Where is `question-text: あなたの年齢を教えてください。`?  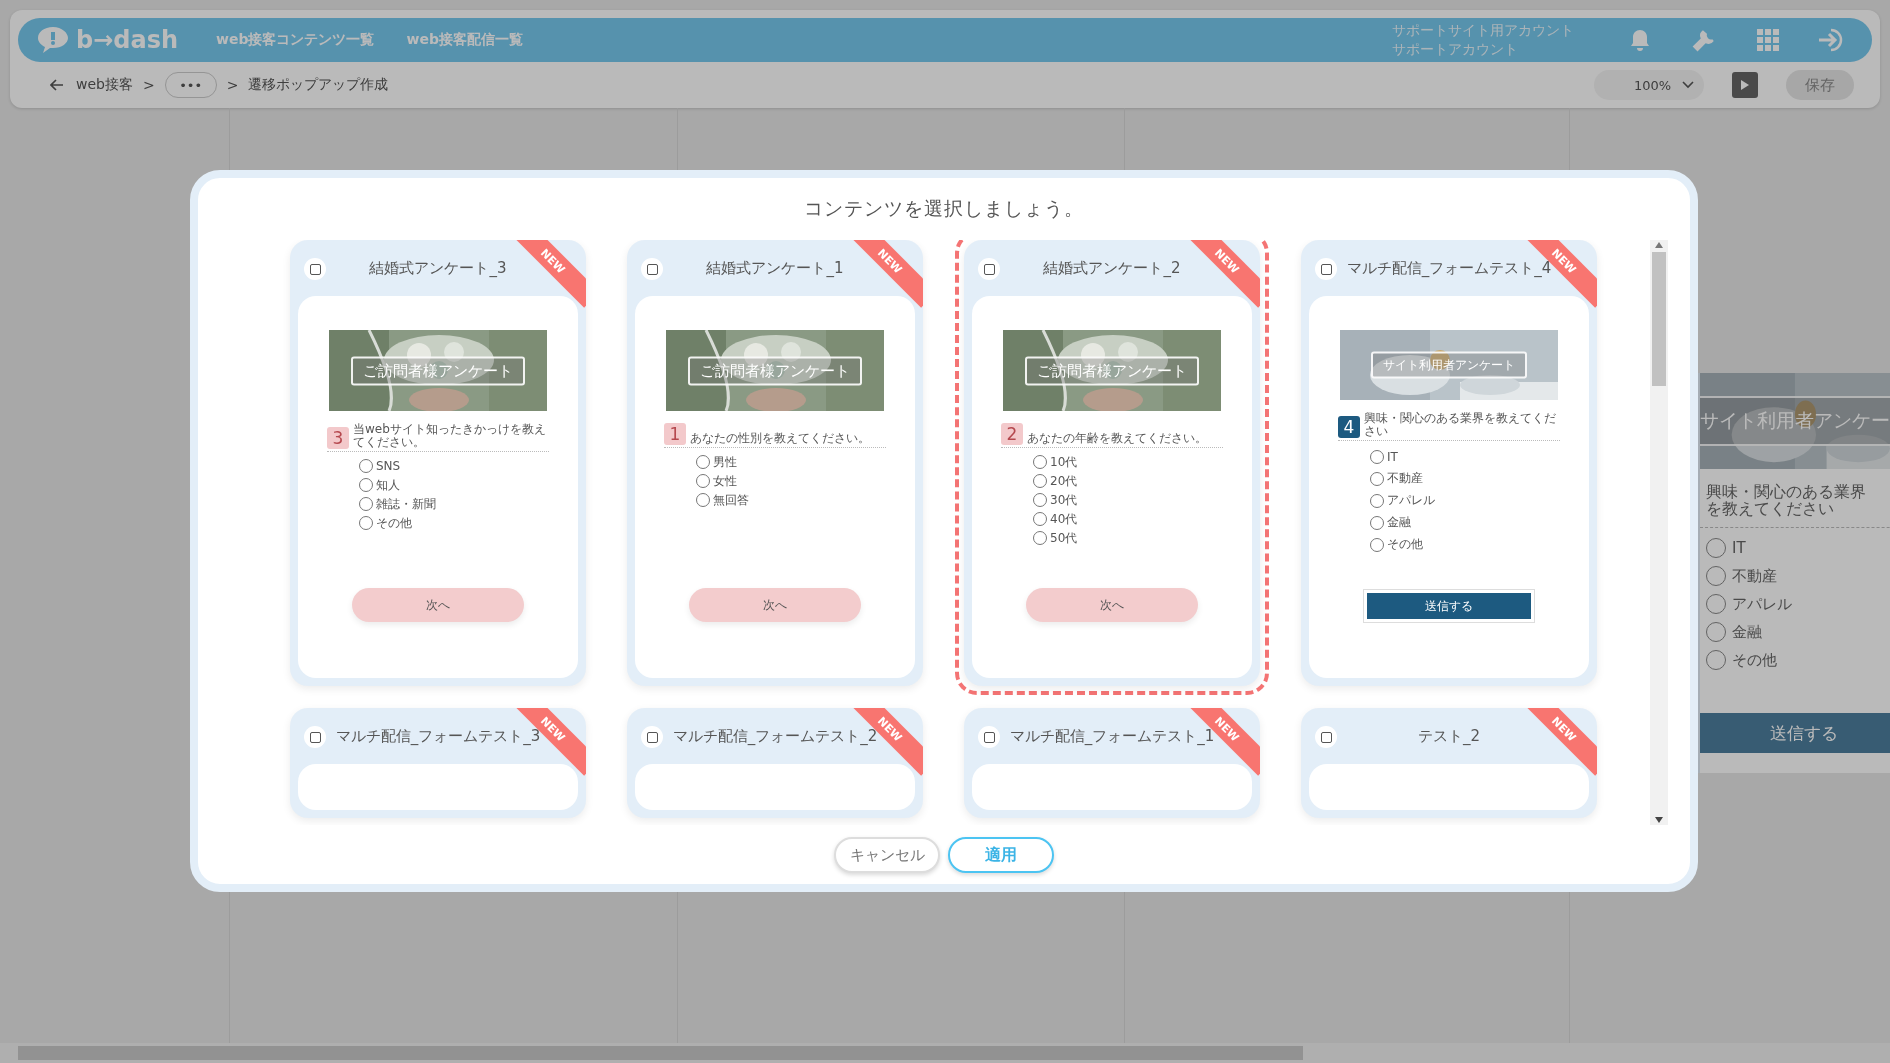 question-text: あなたの年齢を教えてください。 is located at coordinates (1117, 438).